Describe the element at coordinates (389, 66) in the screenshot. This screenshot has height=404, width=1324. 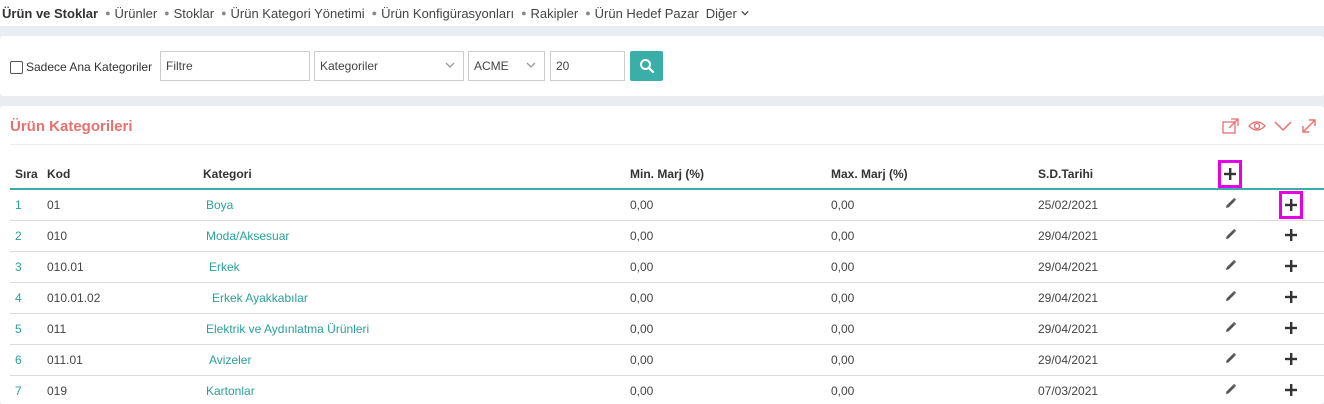
I see `category-select: Kategoriler` at that location.